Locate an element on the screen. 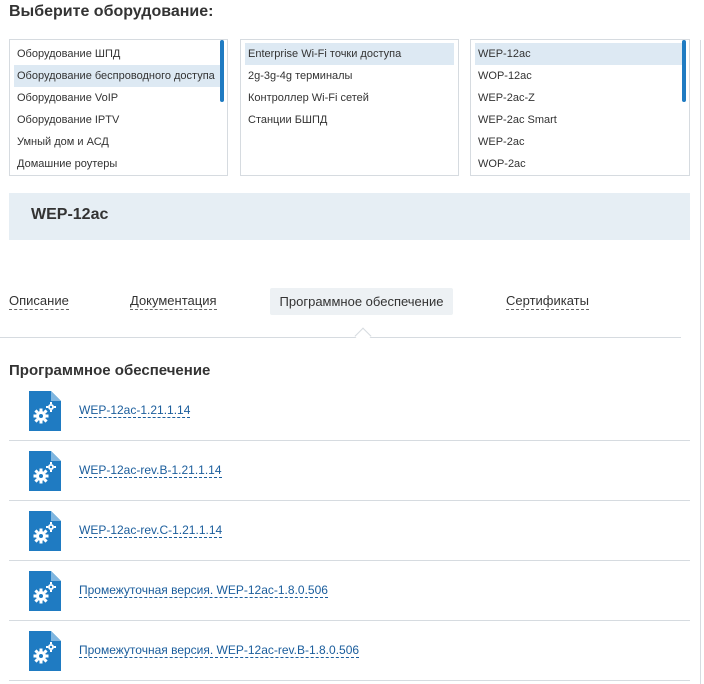  model-scrollbar is located at coordinates (684, 71).